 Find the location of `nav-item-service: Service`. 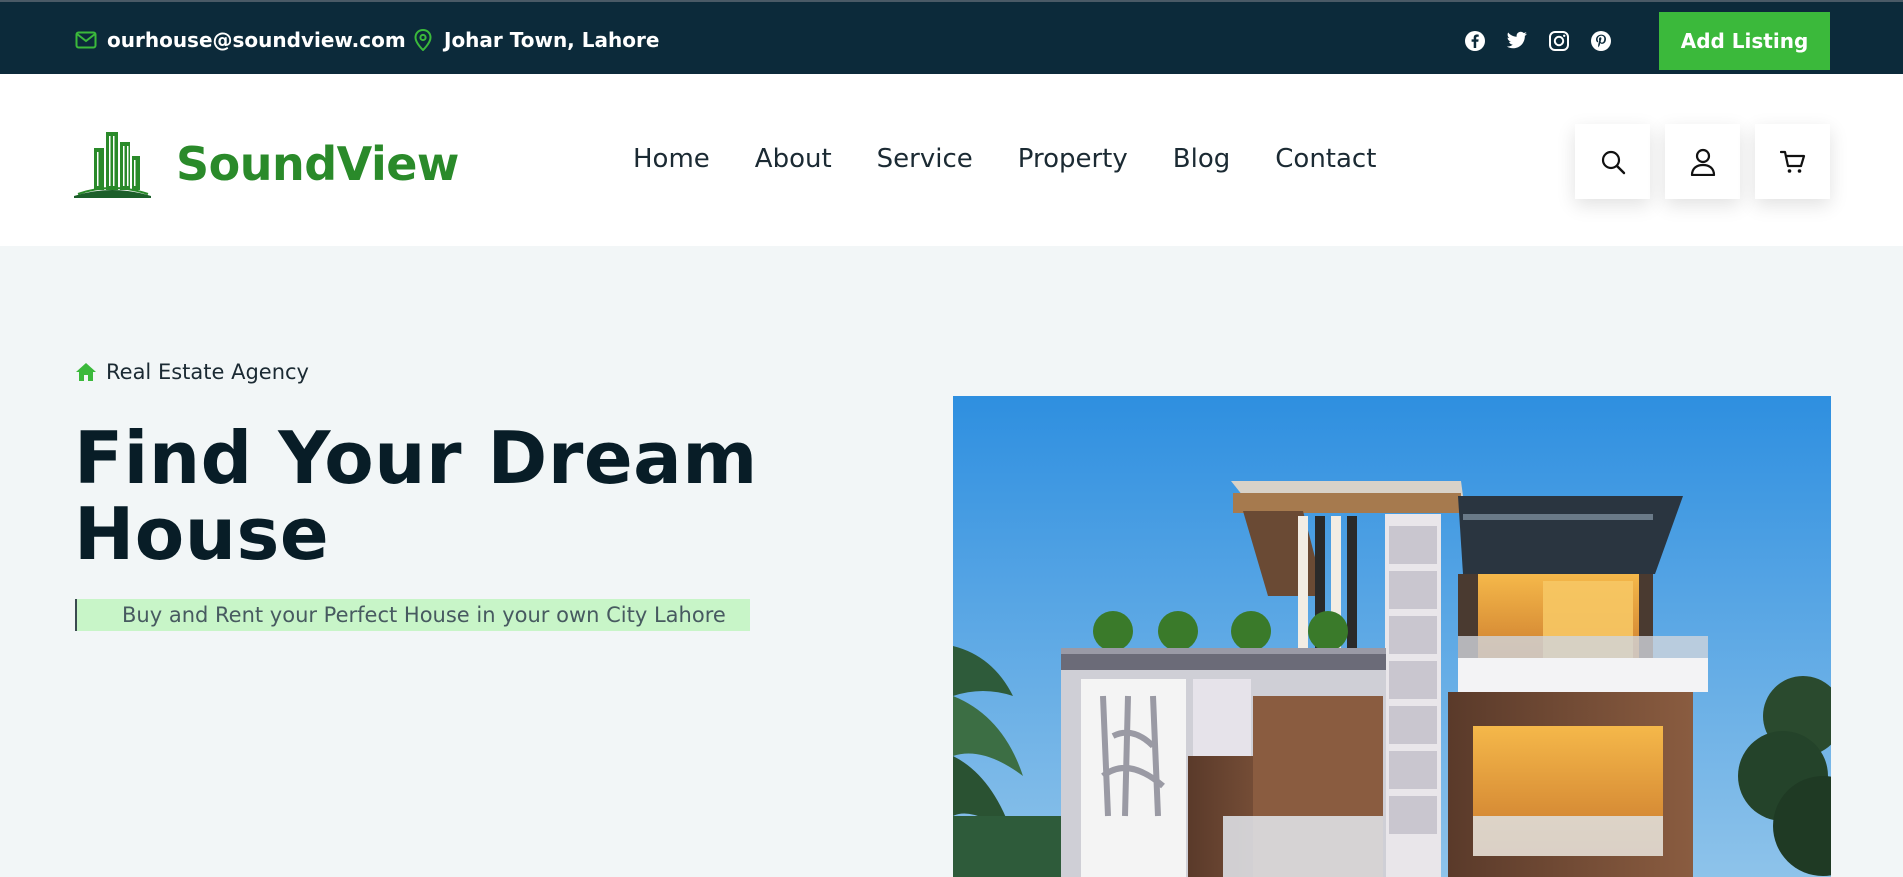

nav-item-service: Service is located at coordinates (925, 159).